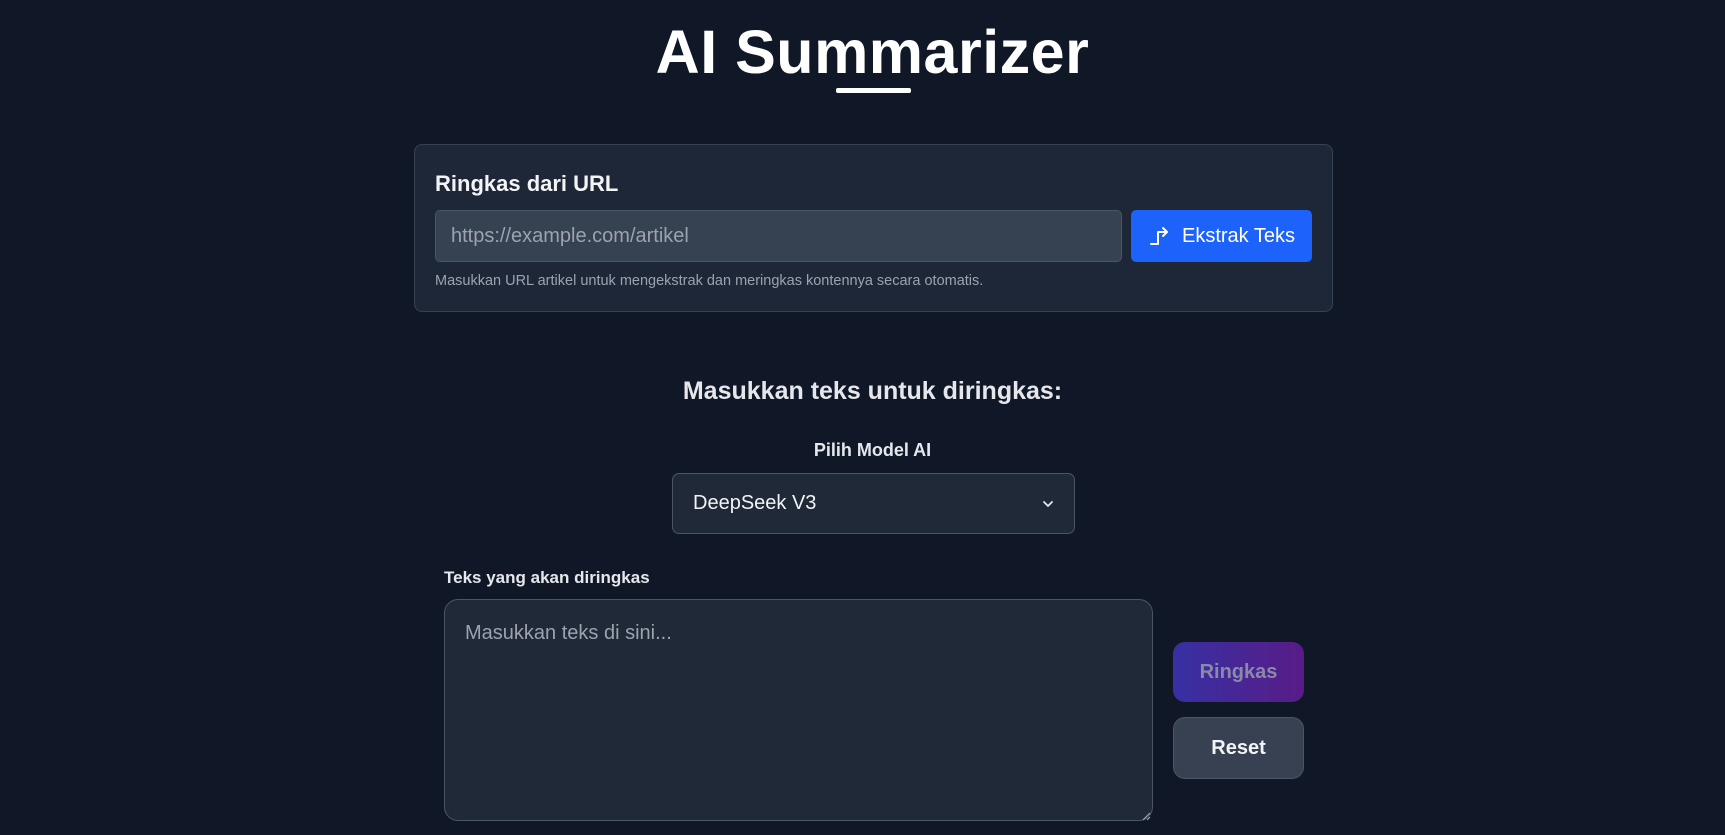 The image size is (1725, 835). What do you see at coordinates (873, 503) in the screenshot?
I see `model-select: DeepSeek V3` at bounding box center [873, 503].